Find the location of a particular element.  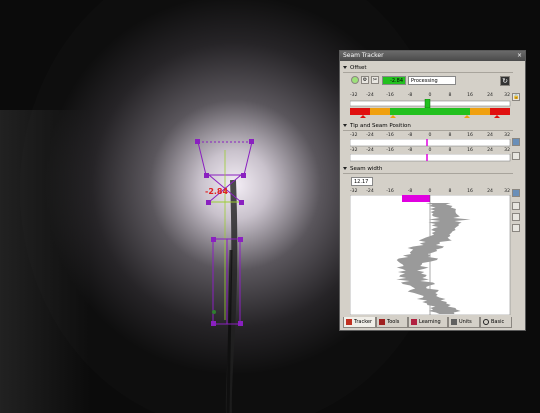

lock-icon: 🔒 is located at coordinates (516, 97).